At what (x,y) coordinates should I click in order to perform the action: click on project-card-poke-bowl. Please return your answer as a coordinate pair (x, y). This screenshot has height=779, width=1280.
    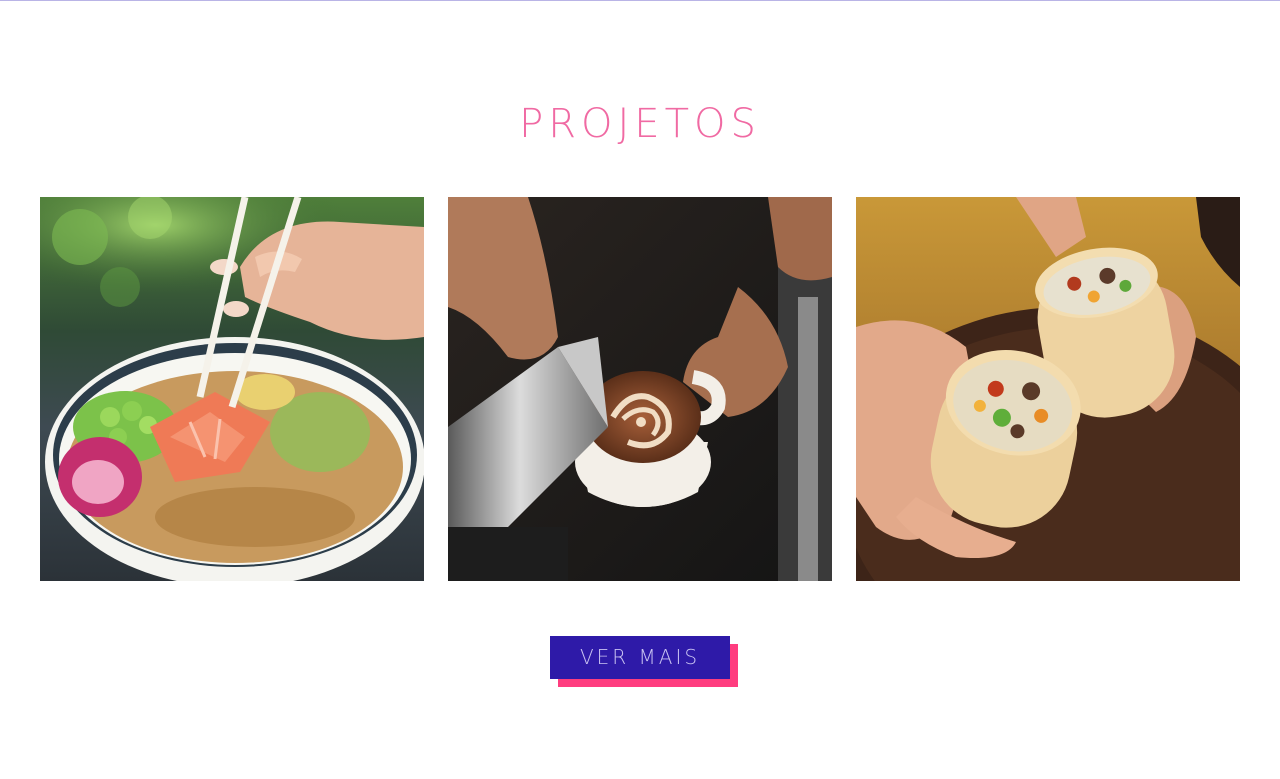
    Looking at the image, I should click on (232, 389).